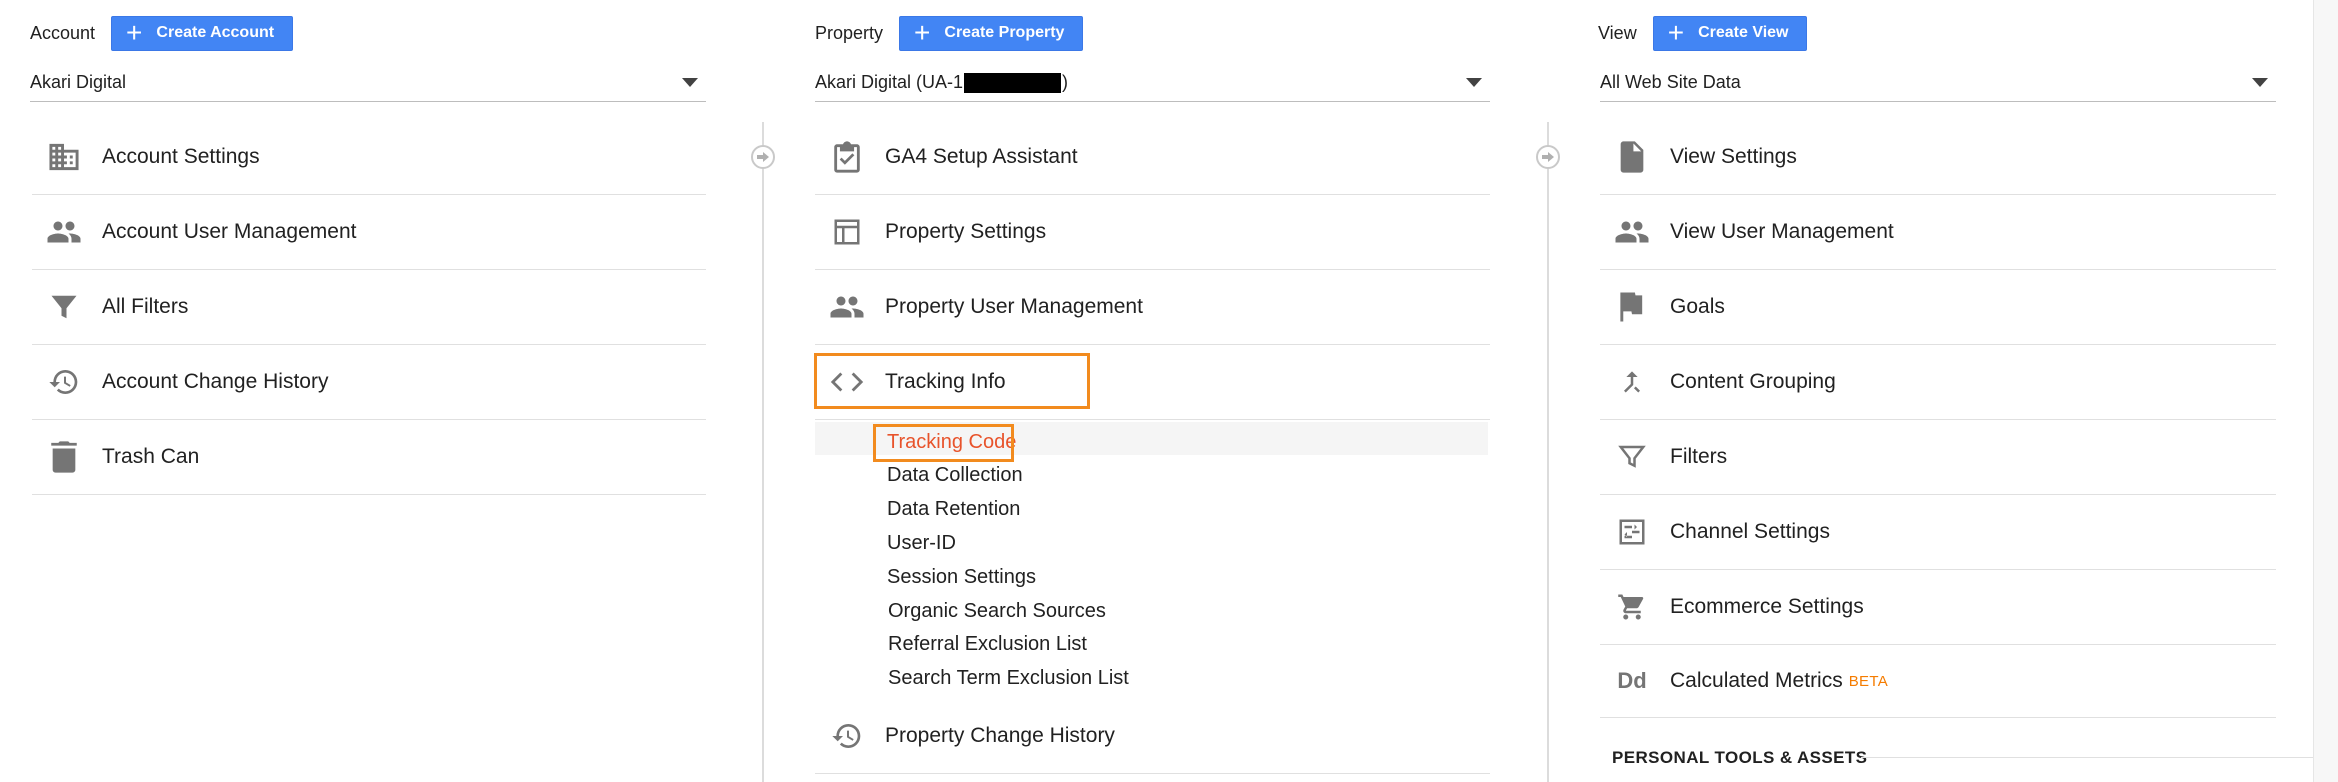  I want to click on property-change-history-label: Property Change History, so click(1000, 735).